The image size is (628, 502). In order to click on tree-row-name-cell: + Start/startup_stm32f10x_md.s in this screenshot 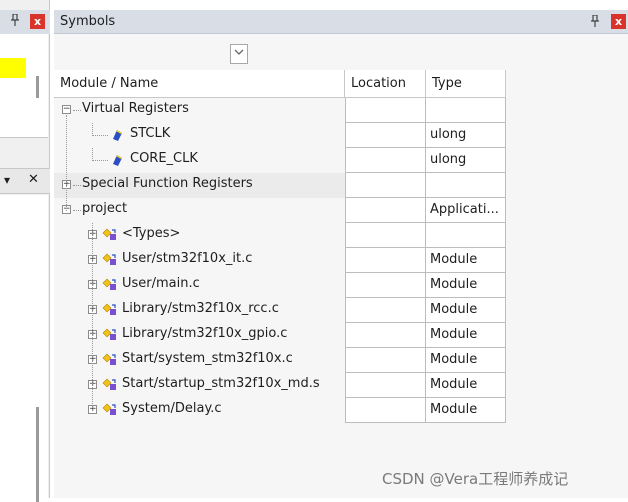, I will do `click(199, 385)`.